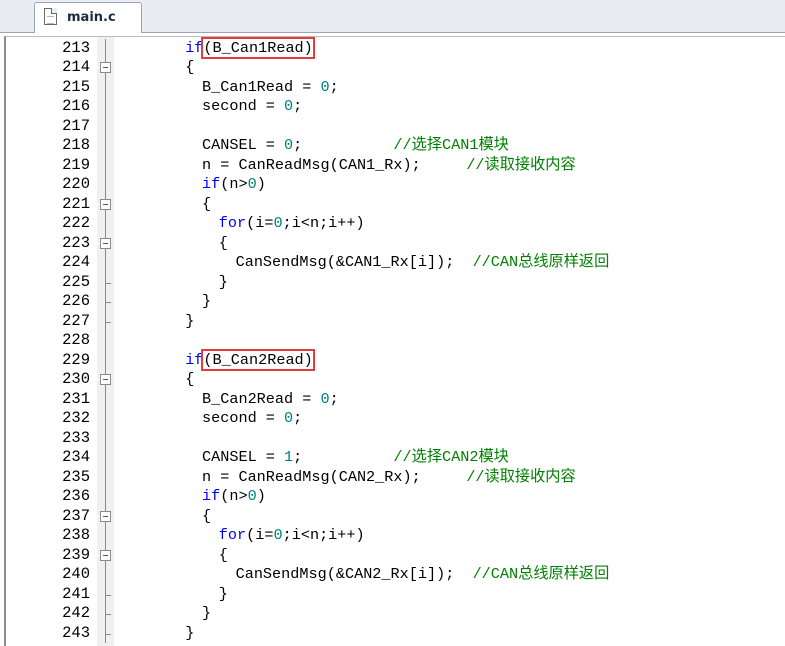 This screenshot has width=785, height=646. What do you see at coordinates (76, 554) in the screenshot?
I see `line-number: 239` at bounding box center [76, 554].